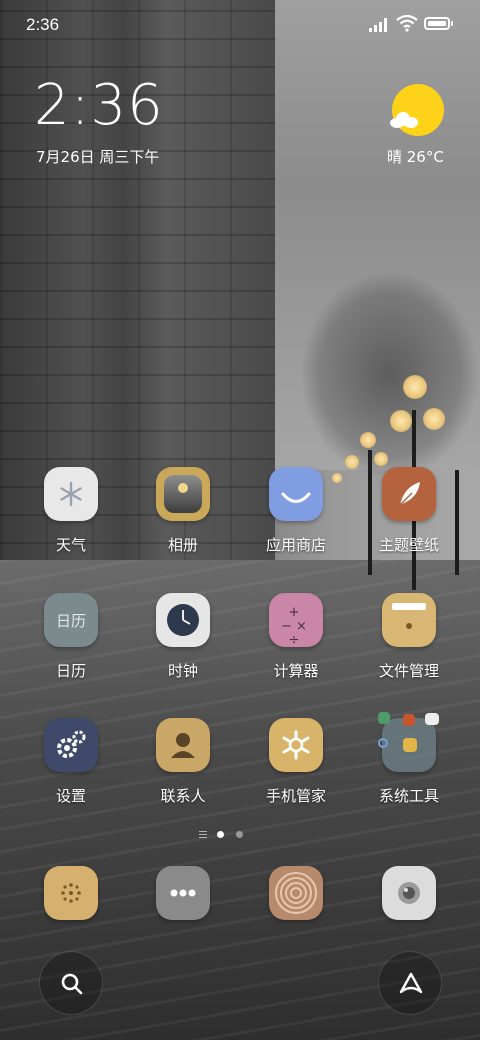  I want to click on theme-feather-icon, so click(409, 494).